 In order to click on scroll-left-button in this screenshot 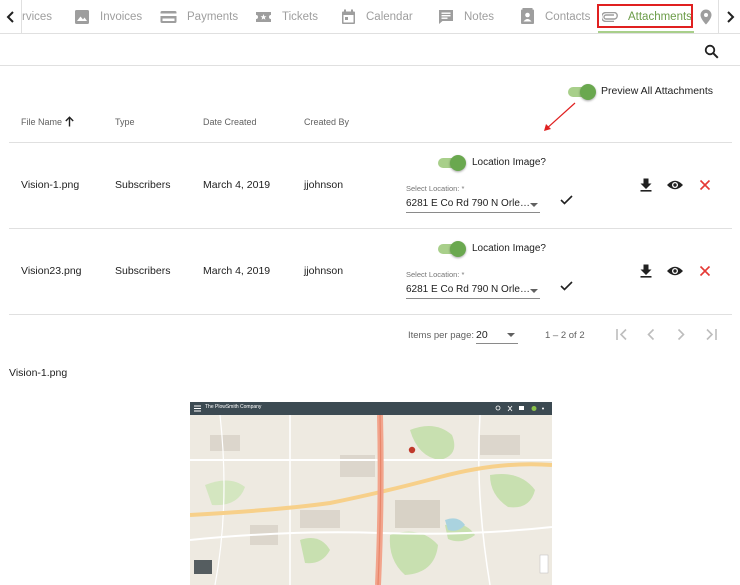, I will do `click(11, 16)`.